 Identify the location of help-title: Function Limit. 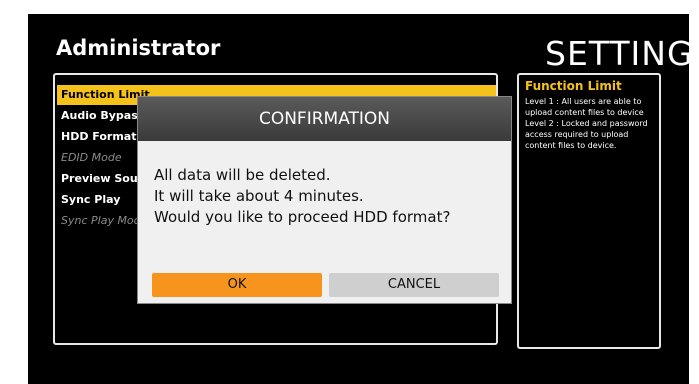
(573, 86).